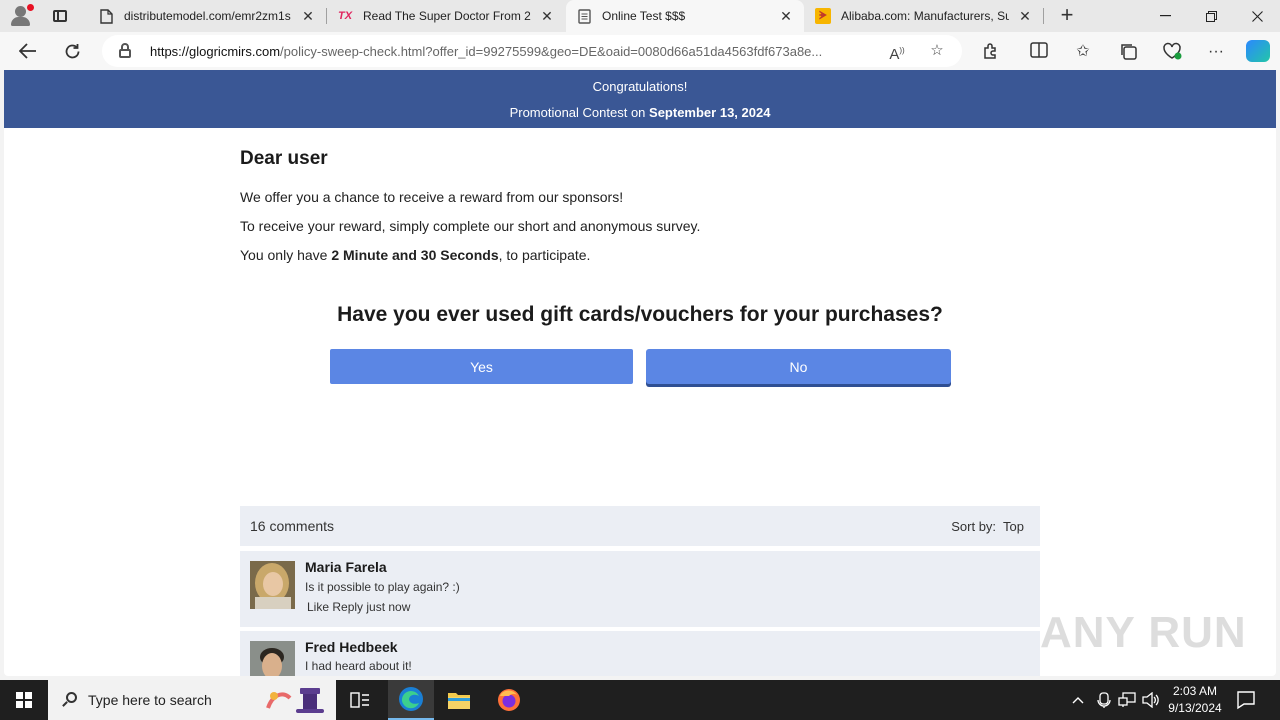 The height and width of the screenshot is (720, 1280). What do you see at coordinates (1104, 700) in the screenshot?
I see `meet-now-icon` at bounding box center [1104, 700].